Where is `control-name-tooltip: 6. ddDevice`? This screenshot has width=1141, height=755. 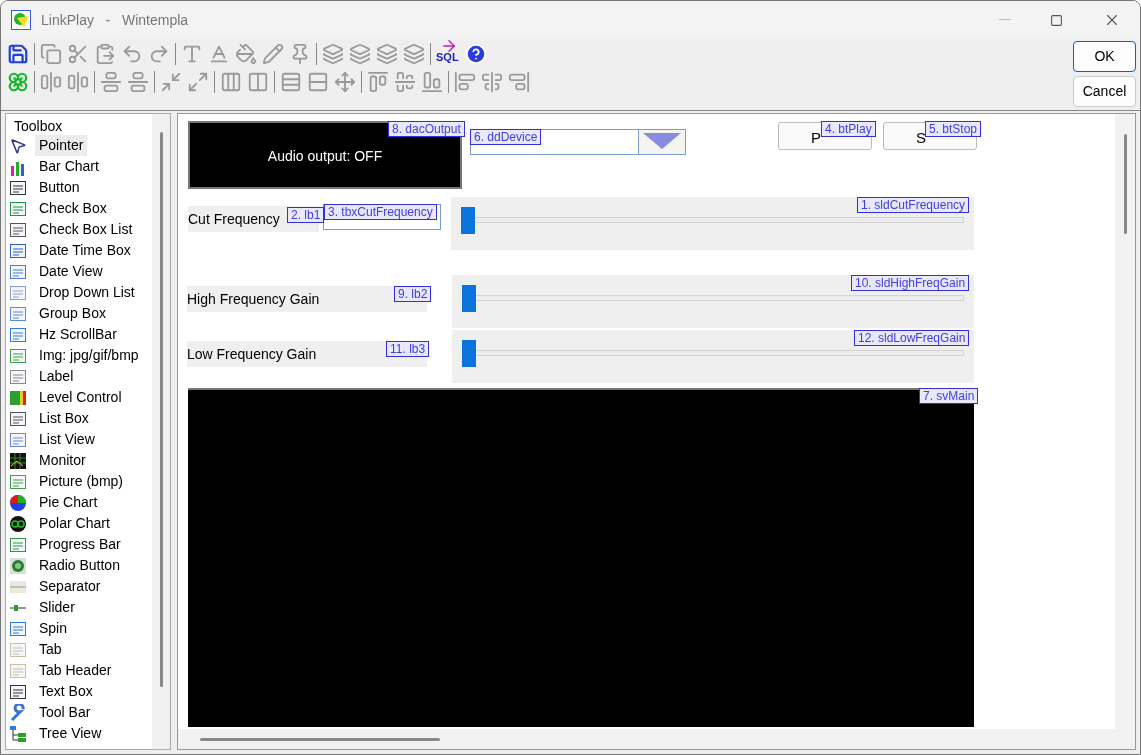 control-name-tooltip: 6. ddDevice is located at coordinates (506, 137).